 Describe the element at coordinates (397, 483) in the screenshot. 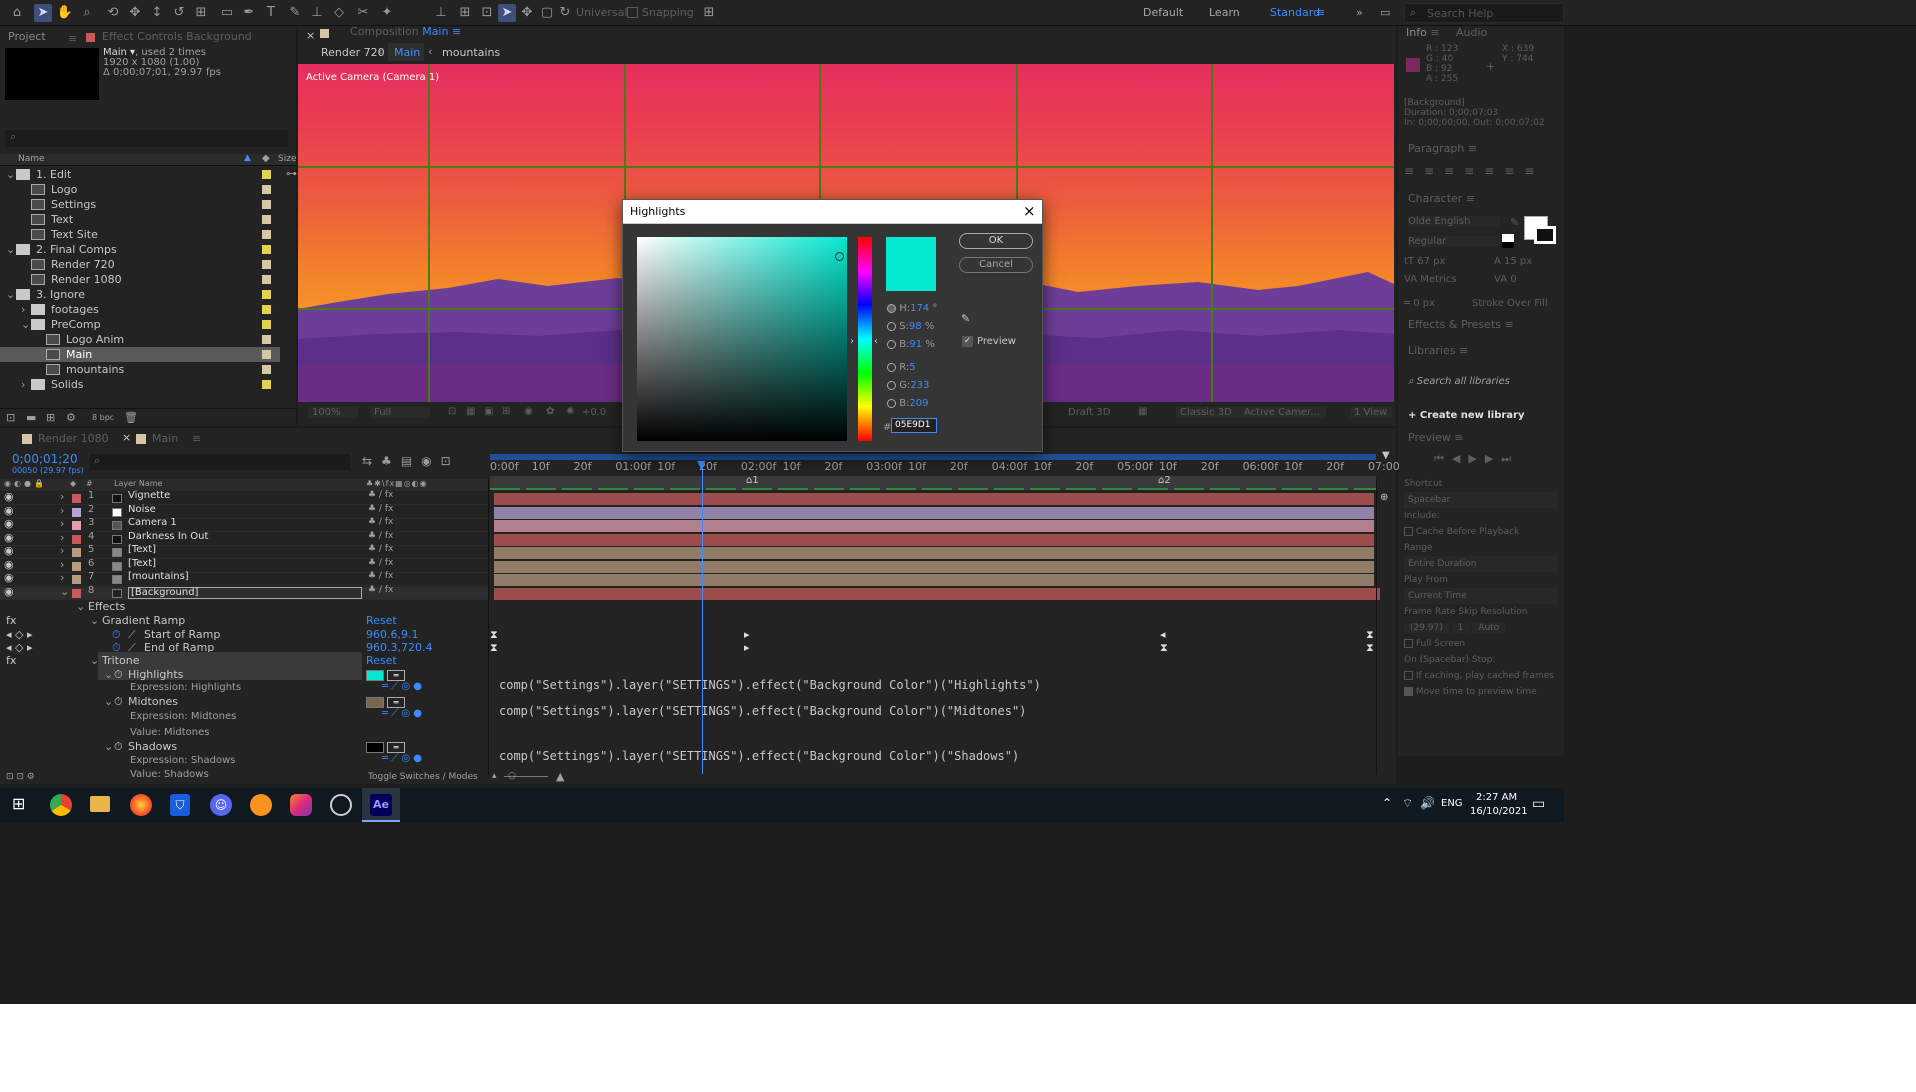

I see `layer-switches-icons: ♣✱\fx▦◎◐◉` at that location.